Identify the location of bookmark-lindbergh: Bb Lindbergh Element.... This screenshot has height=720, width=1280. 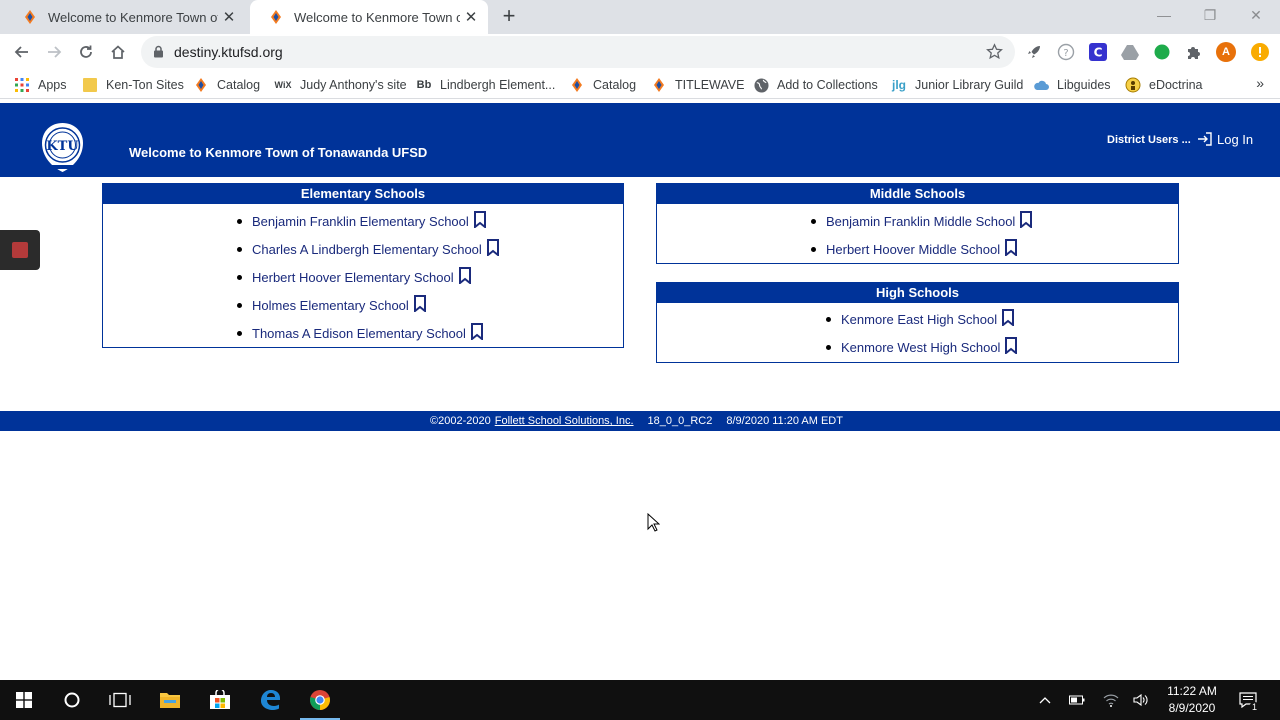
(486, 85).